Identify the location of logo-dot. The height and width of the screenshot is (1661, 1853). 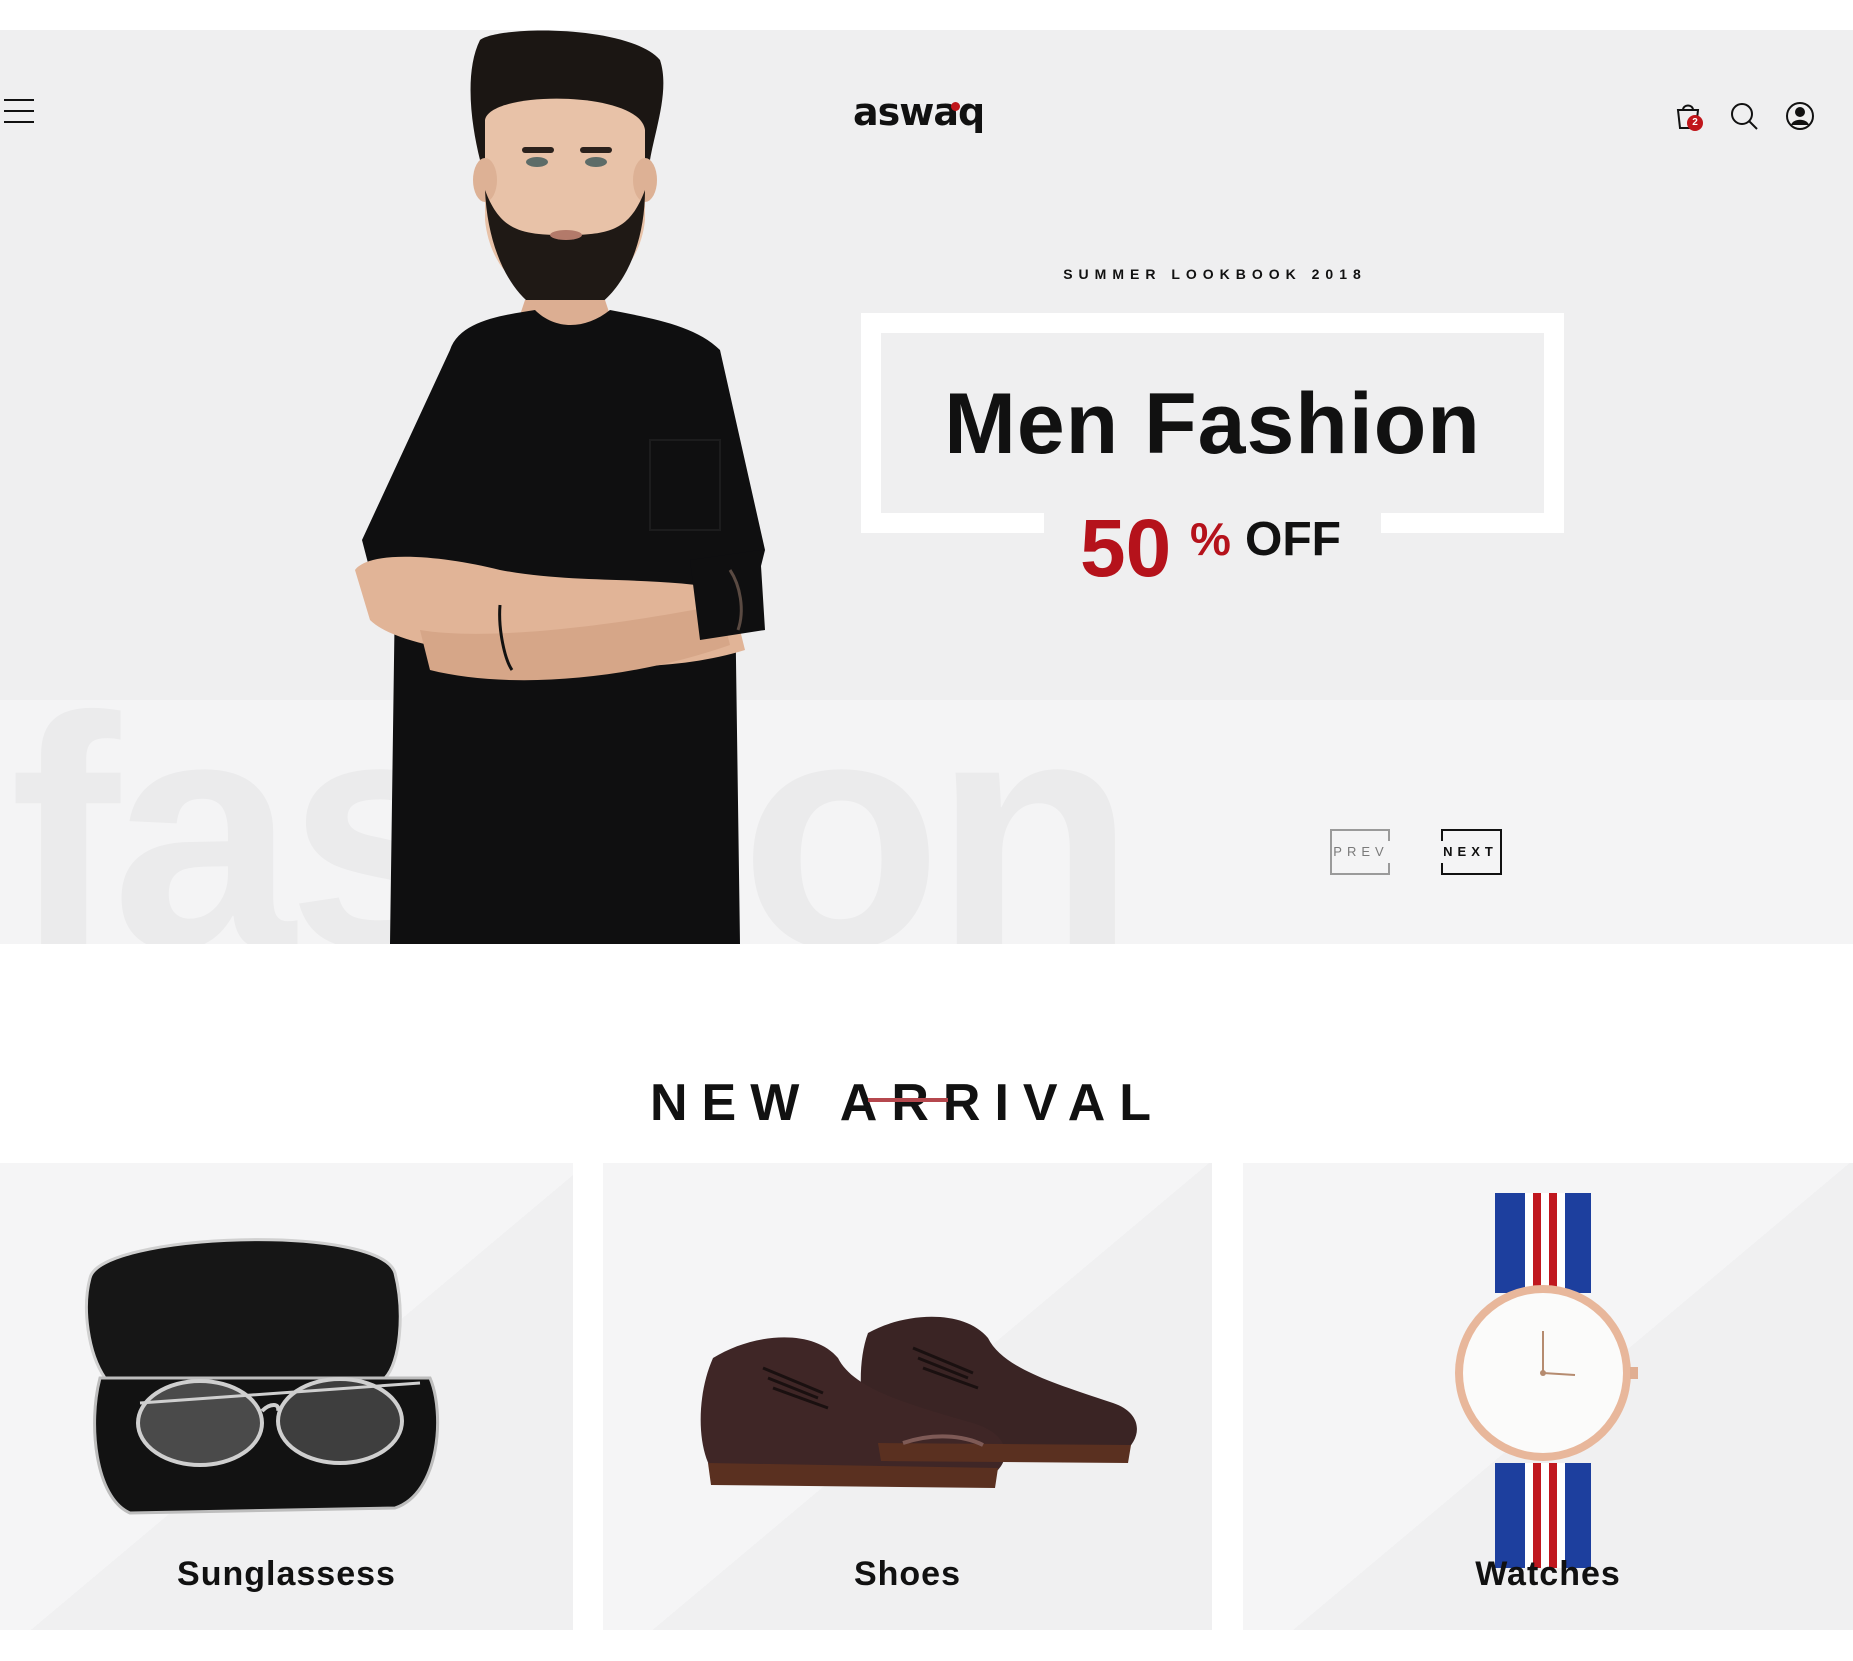
(955, 106).